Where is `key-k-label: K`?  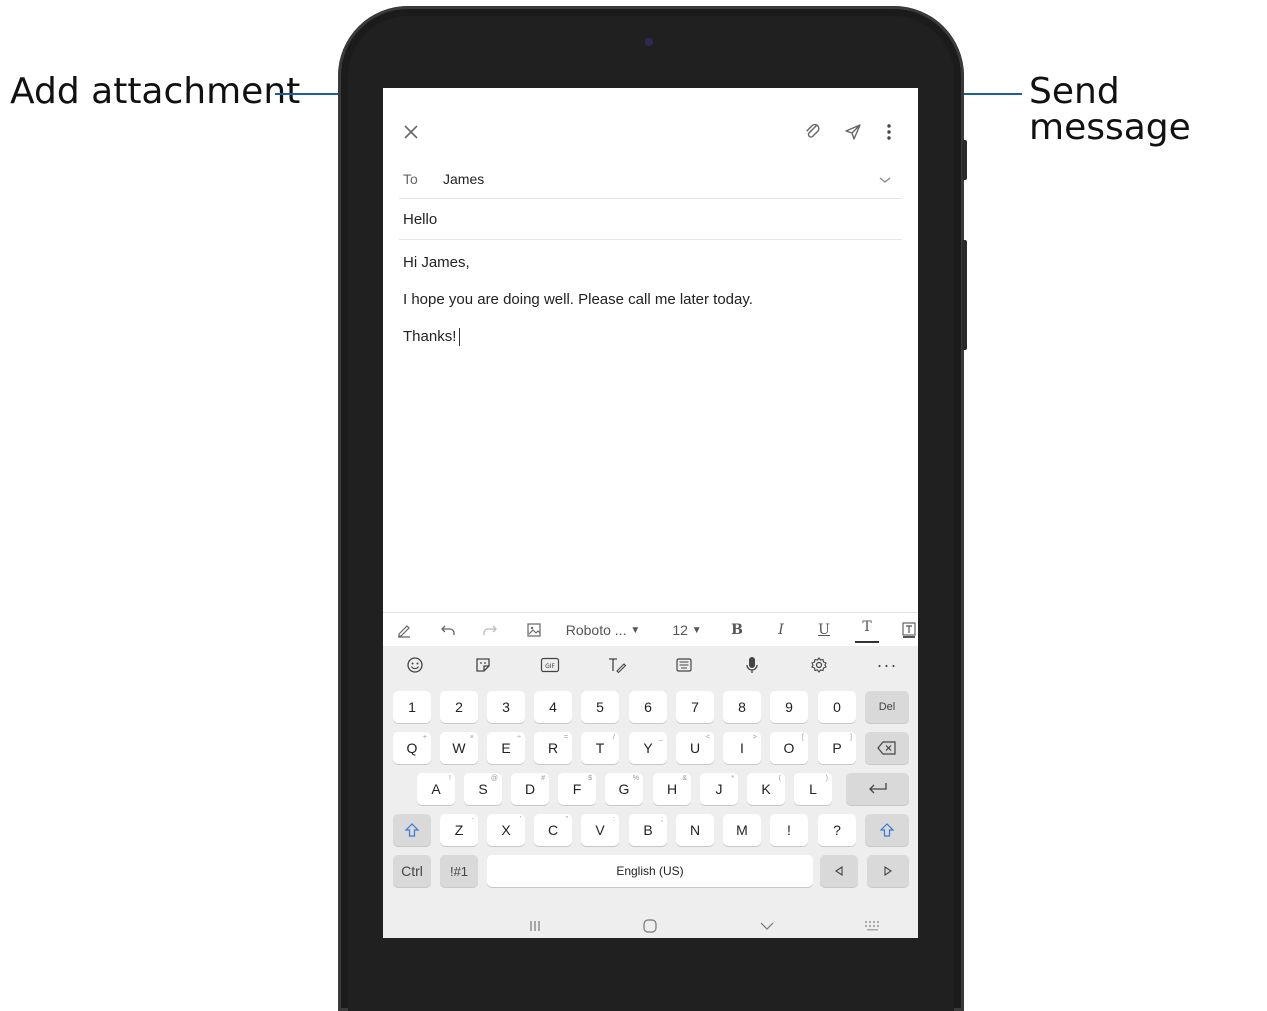
key-k-label: K is located at coordinates (766, 789).